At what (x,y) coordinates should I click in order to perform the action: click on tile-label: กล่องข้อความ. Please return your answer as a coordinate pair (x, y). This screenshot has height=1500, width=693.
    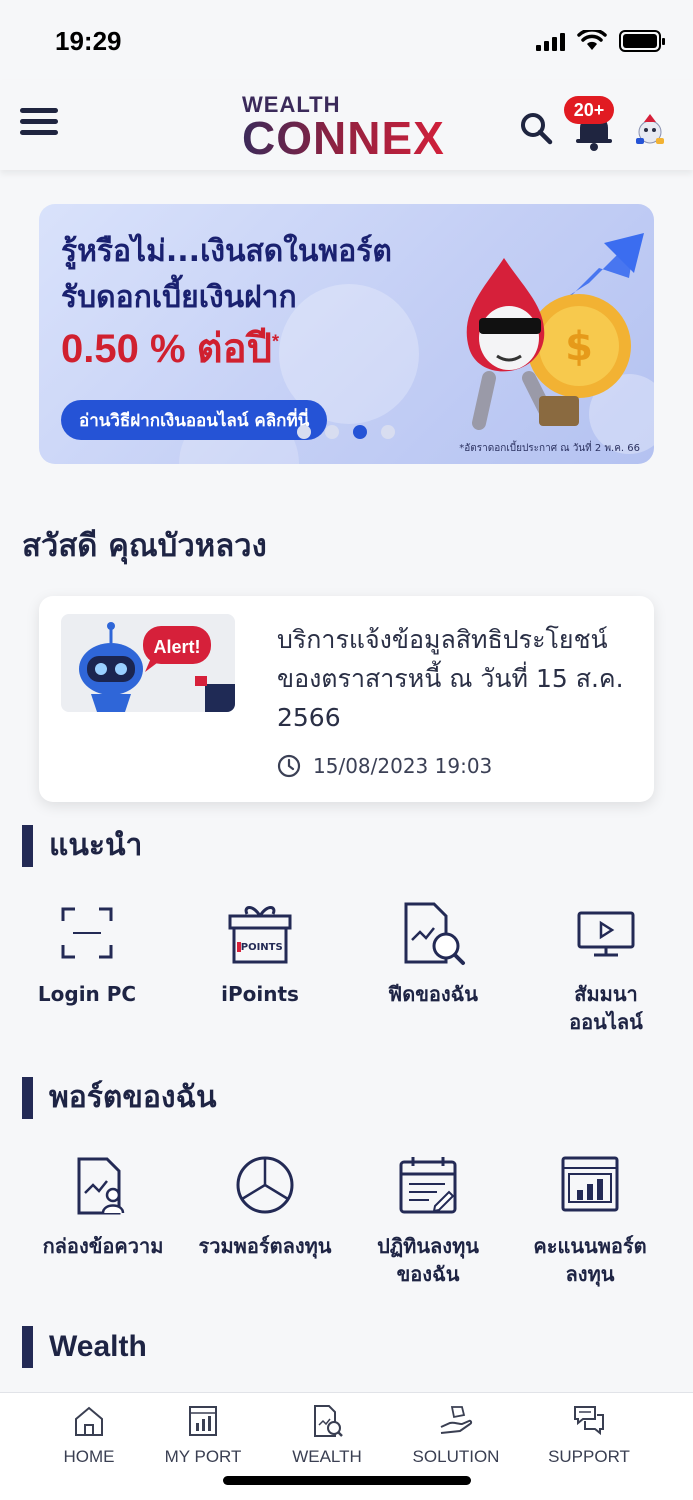
    Looking at the image, I should click on (103, 1246).